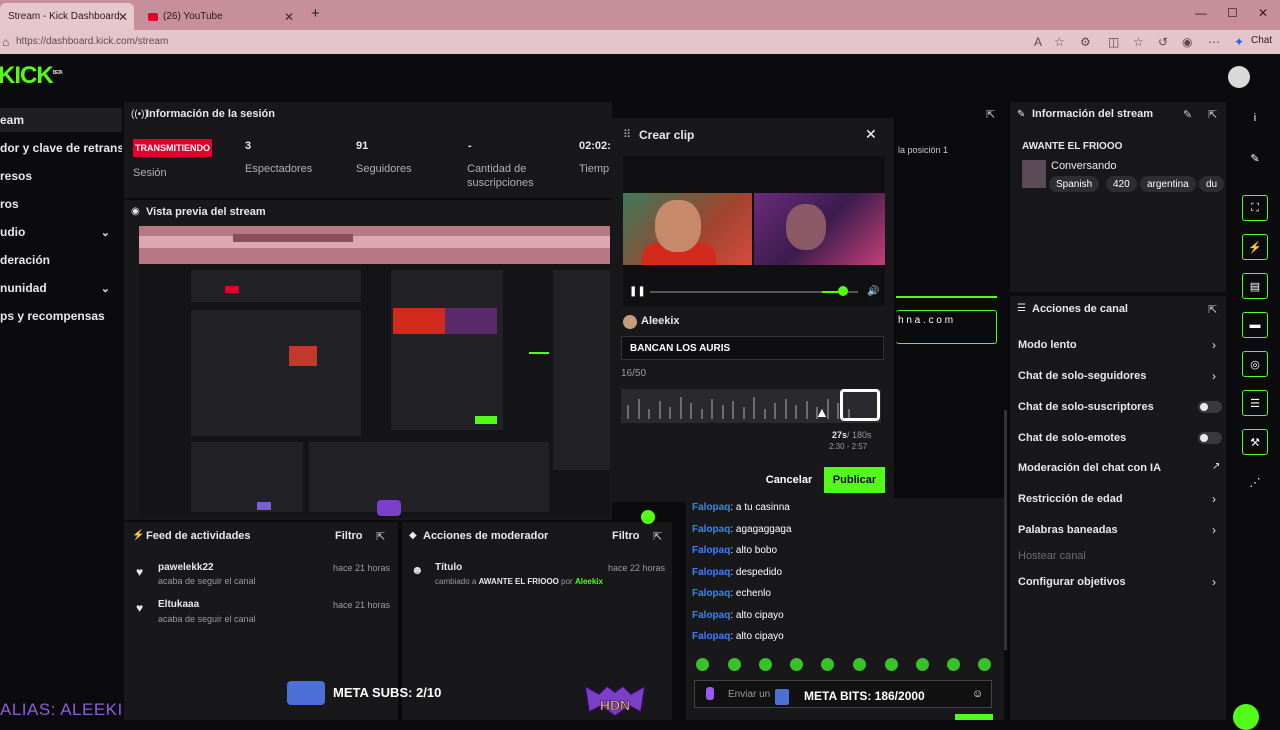  I want to click on avatar, so click(1239, 77).